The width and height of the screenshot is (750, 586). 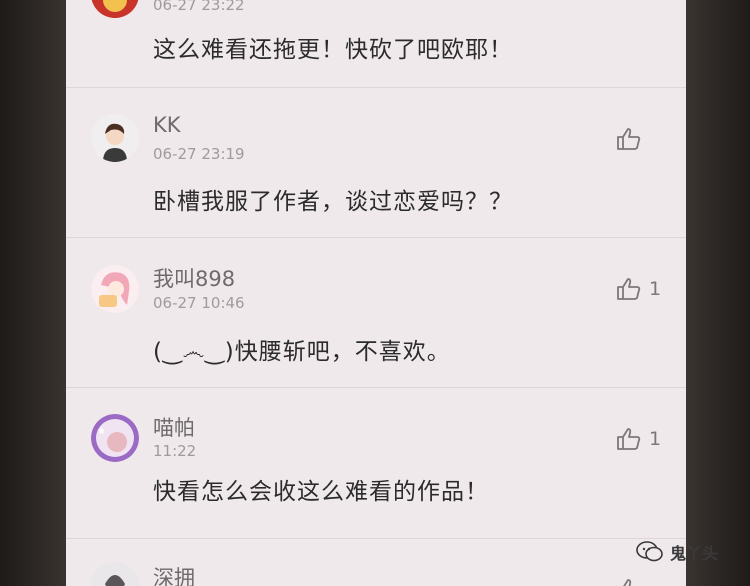 I want to click on comment-text: 卧槽我服了作者，谈过恋爱吗？？, so click(x=333, y=202).